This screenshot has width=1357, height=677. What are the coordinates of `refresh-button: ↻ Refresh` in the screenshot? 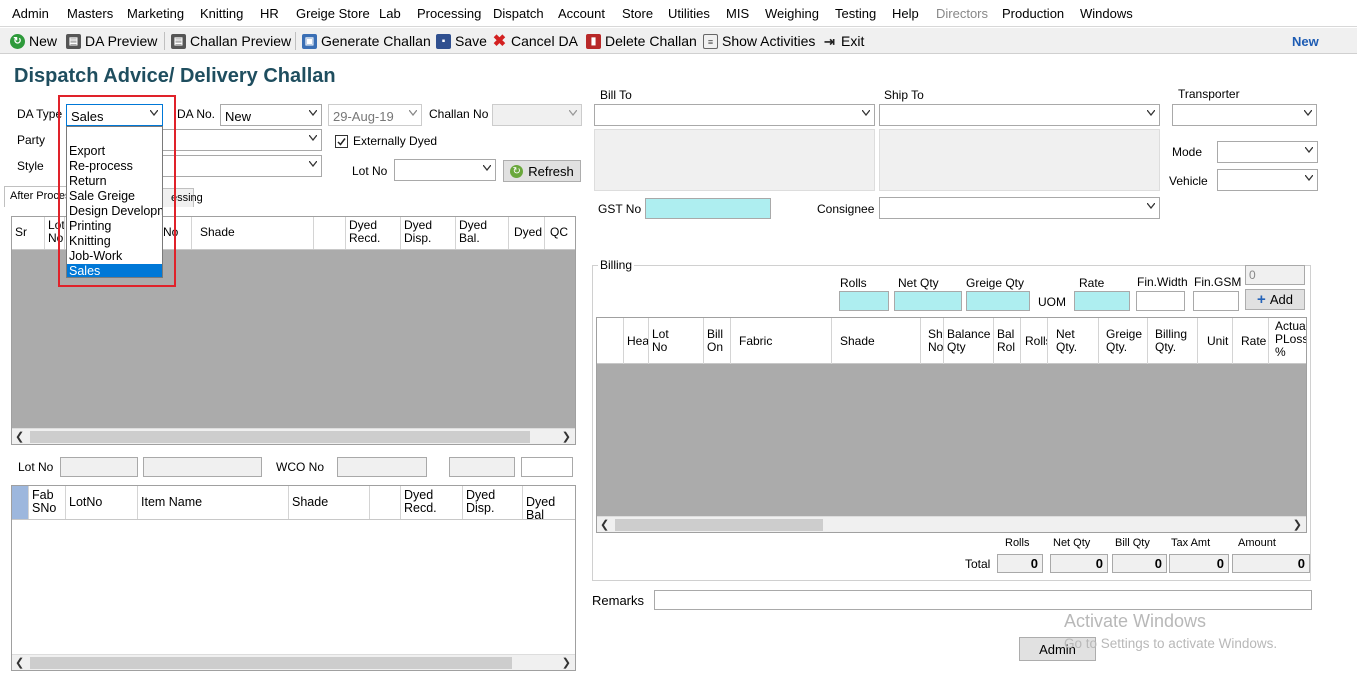 It's located at (542, 171).